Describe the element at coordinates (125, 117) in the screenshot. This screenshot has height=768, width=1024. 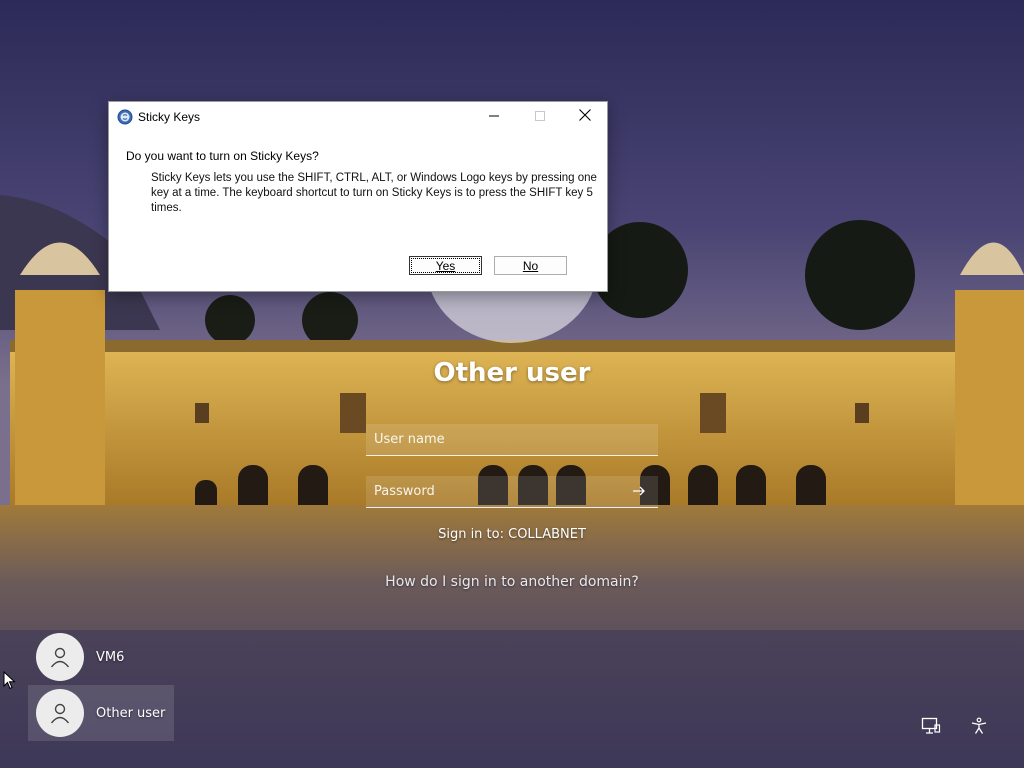
I see `sticky-keys-icon` at that location.